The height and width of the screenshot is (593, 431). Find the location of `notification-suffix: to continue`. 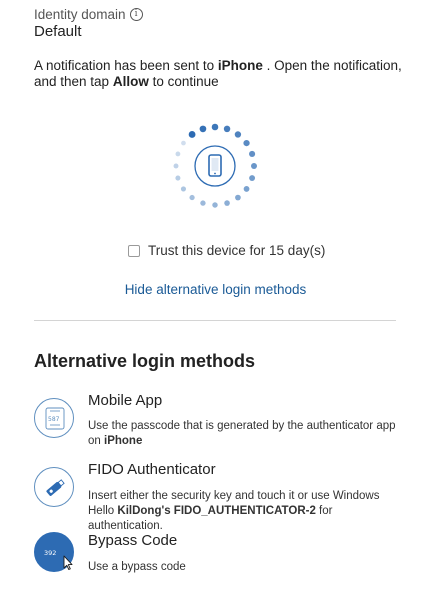

notification-suffix: to continue is located at coordinates (183, 81).